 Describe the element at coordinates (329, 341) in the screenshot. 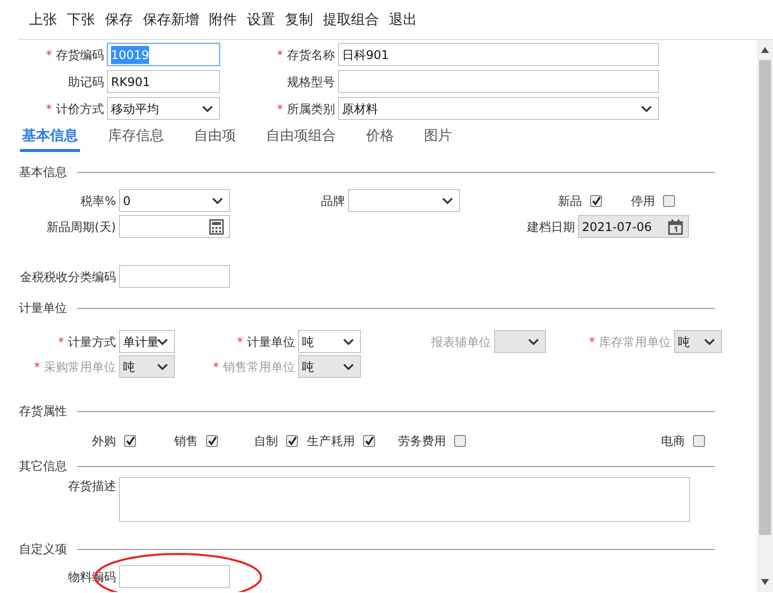

I see `dropdown: 吨` at that location.